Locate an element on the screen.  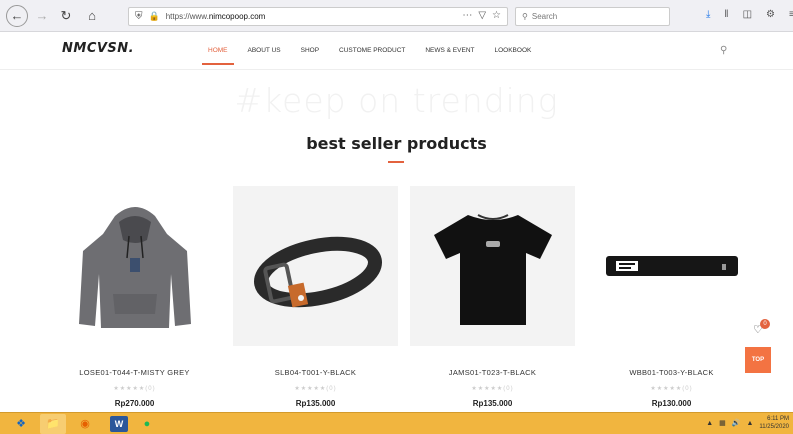
wishlist-count-badge: 0 is located at coordinates (765, 324).